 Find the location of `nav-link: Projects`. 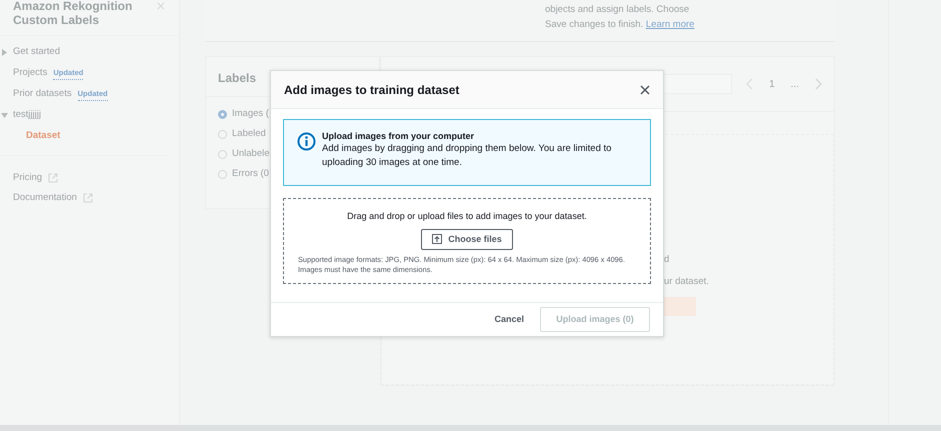

nav-link: Projects is located at coordinates (30, 73).